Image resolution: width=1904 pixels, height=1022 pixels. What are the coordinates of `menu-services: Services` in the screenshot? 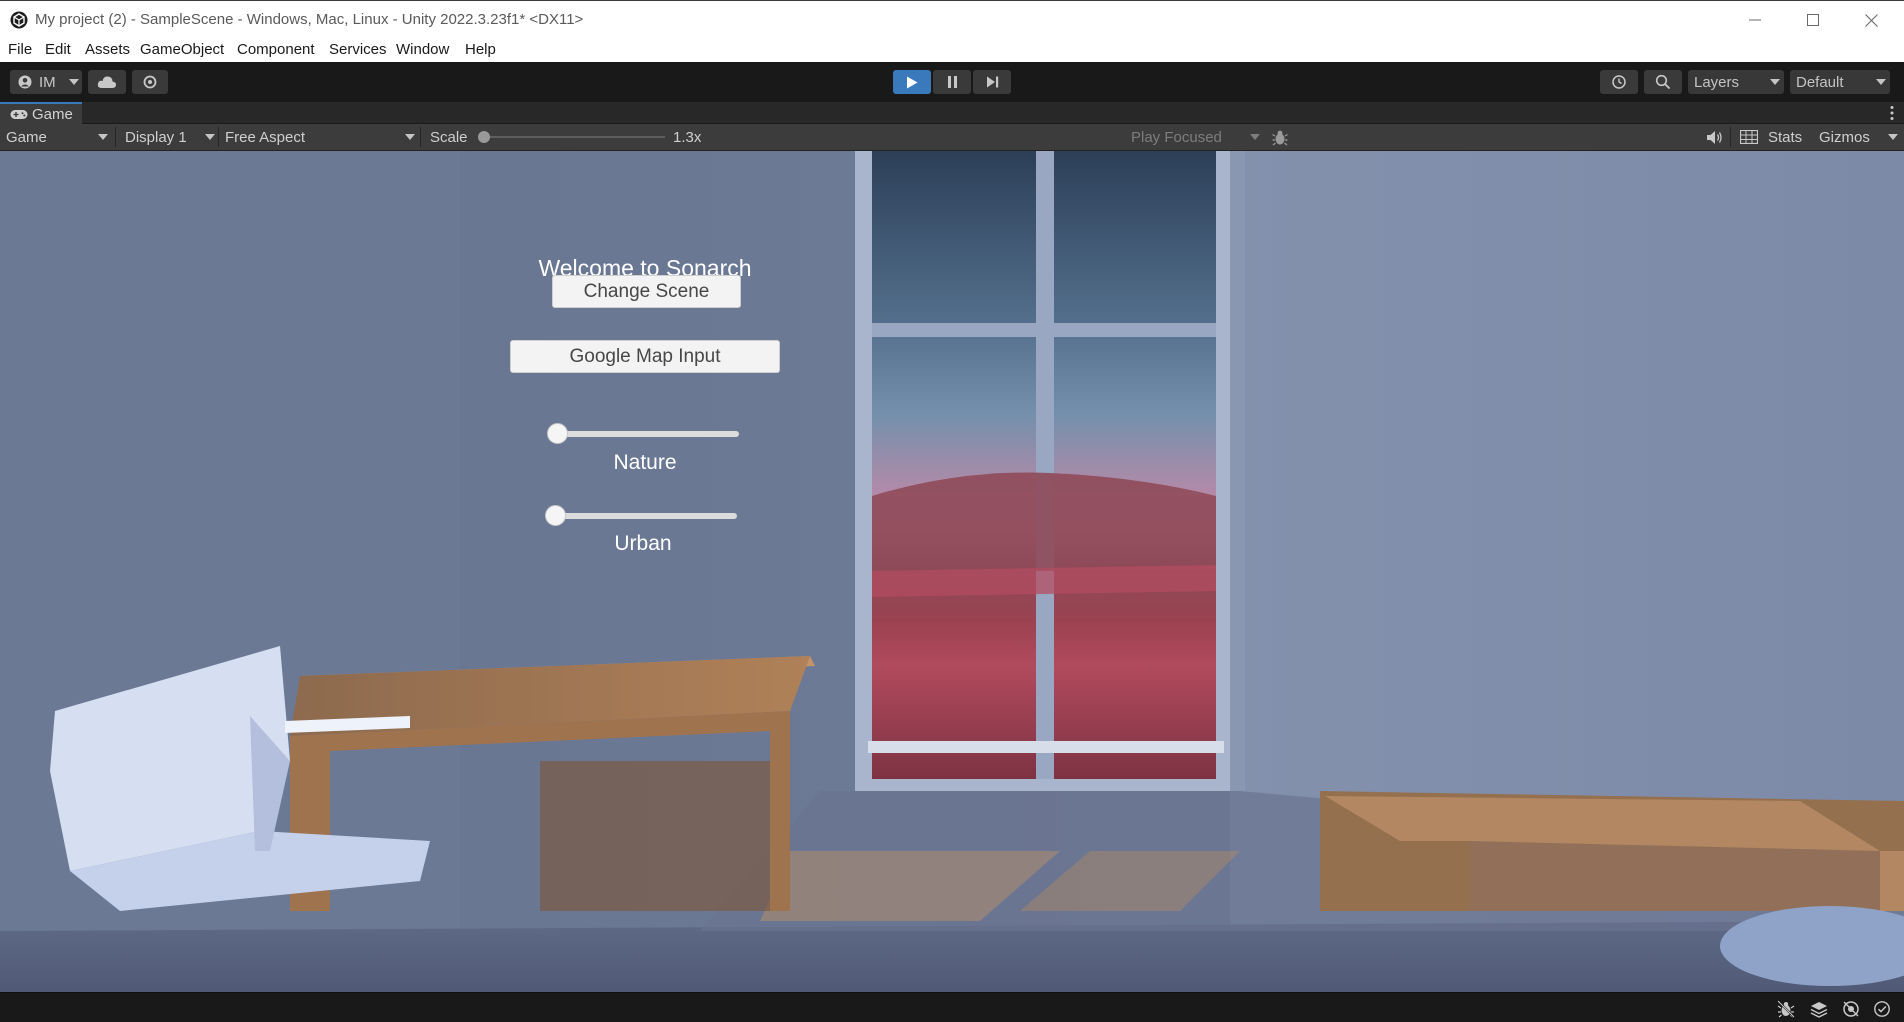 It's located at (358, 49).